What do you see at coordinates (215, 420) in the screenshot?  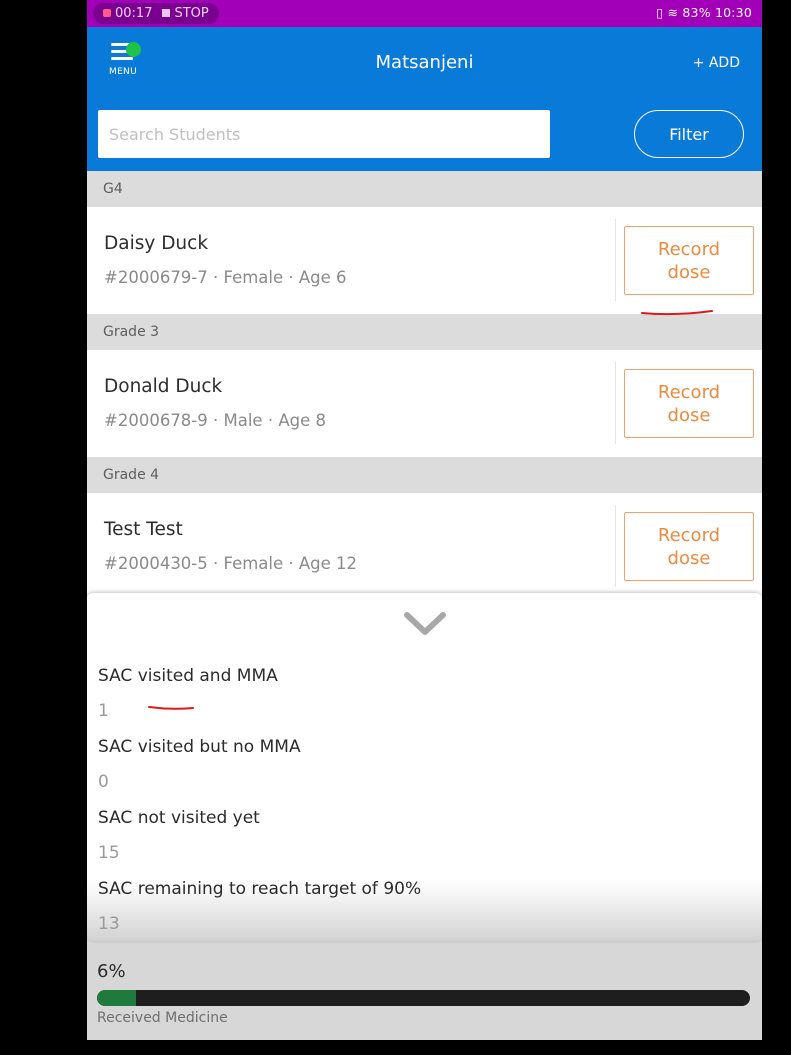 I see `student-meta: #2000678-9 · Male · Age 8` at bounding box center [215, 420].